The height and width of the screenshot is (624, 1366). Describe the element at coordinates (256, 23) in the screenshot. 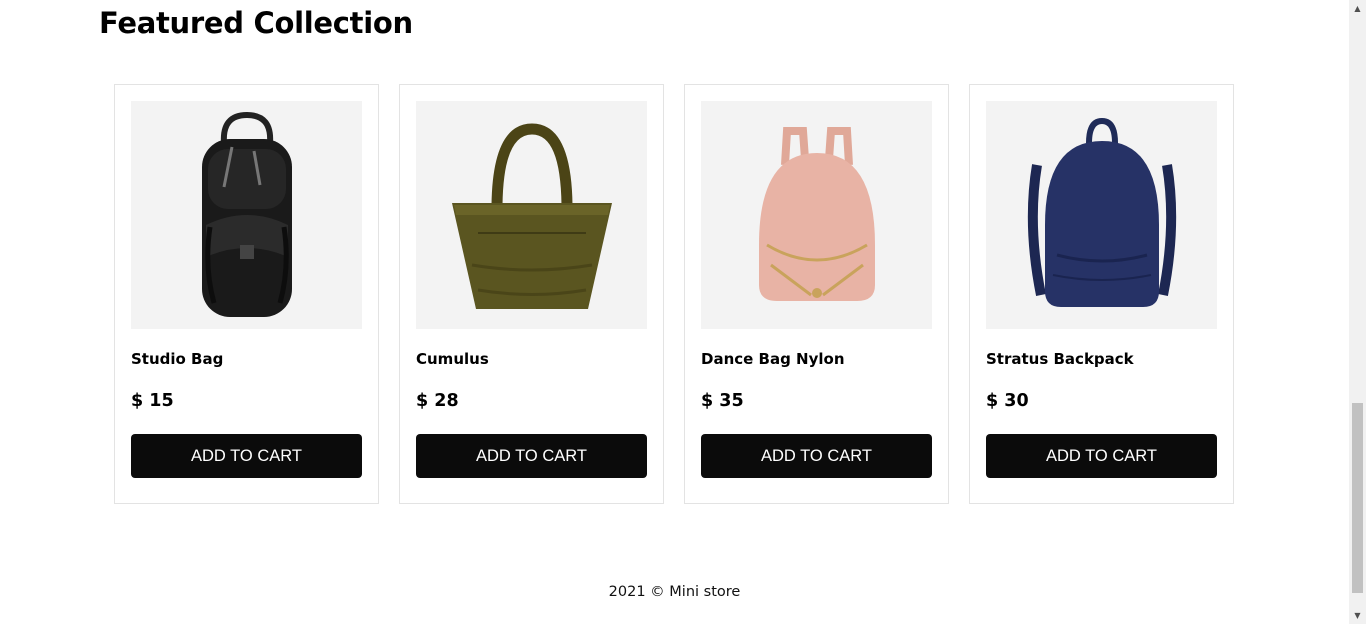

I see `section-title: Featured Collection` at that location.